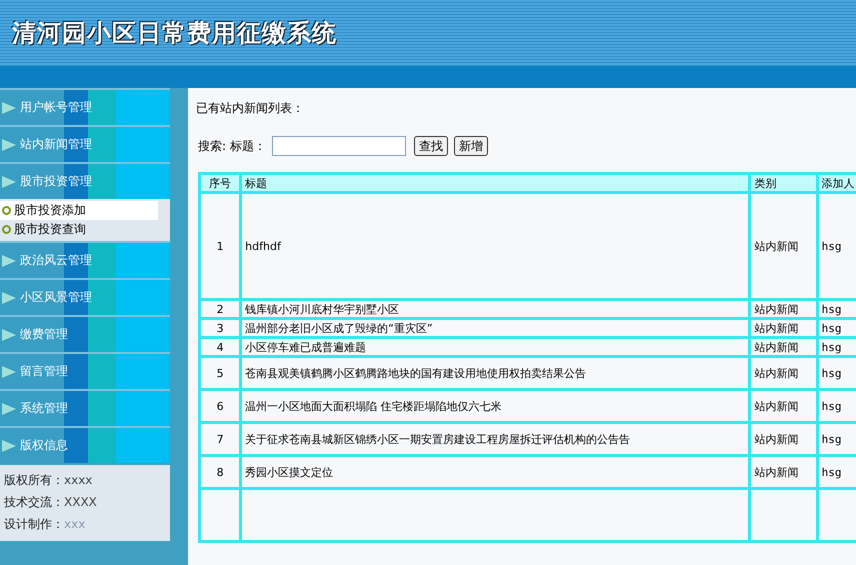 This screenshot has width=856, height=565. Describe the element at coordinates (784, 183) in the screenshot. I see `column-header: 类别` at that location.